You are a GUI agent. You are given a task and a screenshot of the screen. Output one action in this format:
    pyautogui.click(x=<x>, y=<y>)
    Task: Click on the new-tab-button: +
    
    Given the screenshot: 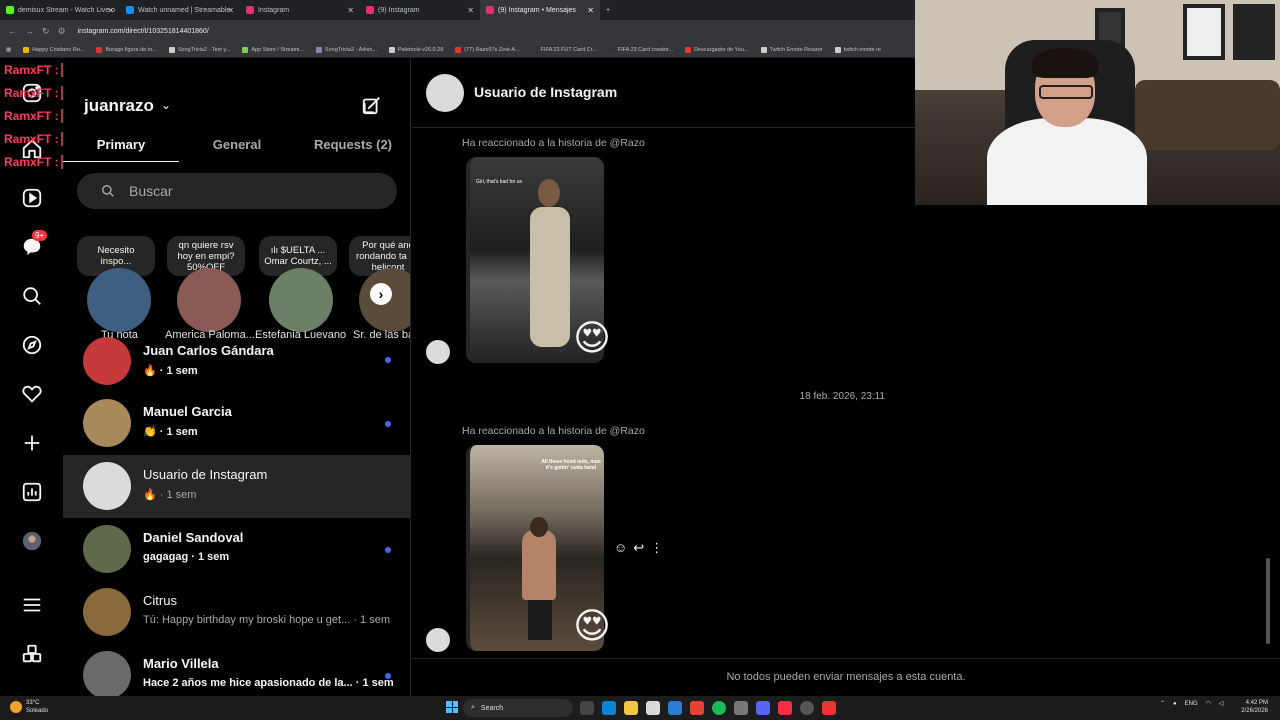 What is the action you would take?
    pyautogui.click(x=610, y=10)
    